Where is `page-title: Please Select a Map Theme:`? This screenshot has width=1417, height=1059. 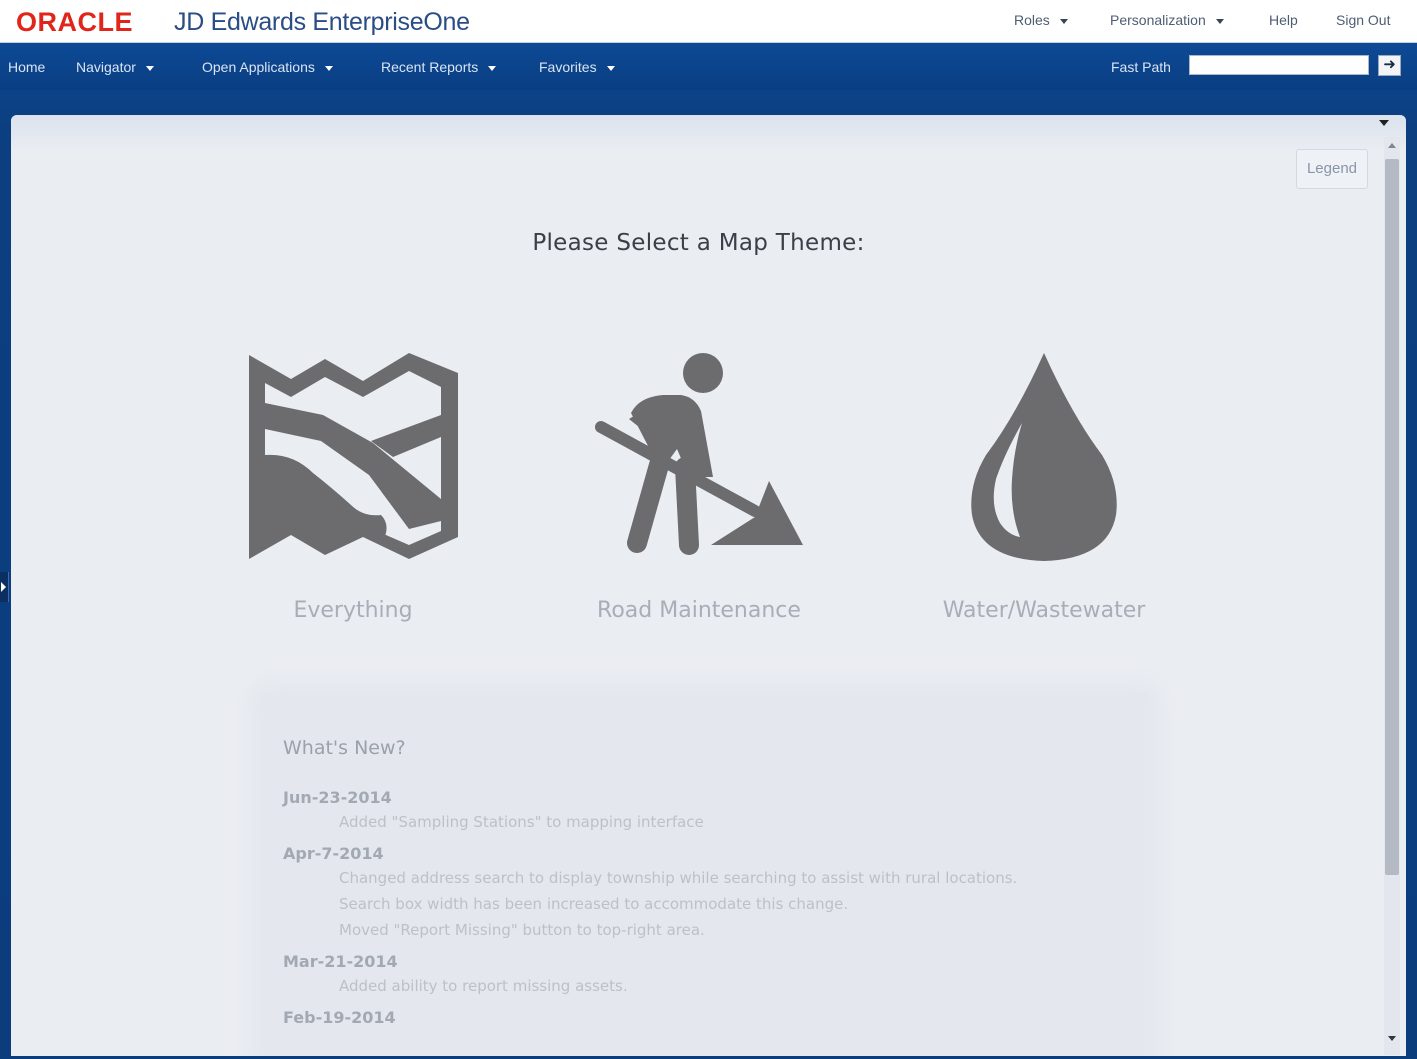 page-title: Please Select a Map Theme: is located at coordinates (698, 243).